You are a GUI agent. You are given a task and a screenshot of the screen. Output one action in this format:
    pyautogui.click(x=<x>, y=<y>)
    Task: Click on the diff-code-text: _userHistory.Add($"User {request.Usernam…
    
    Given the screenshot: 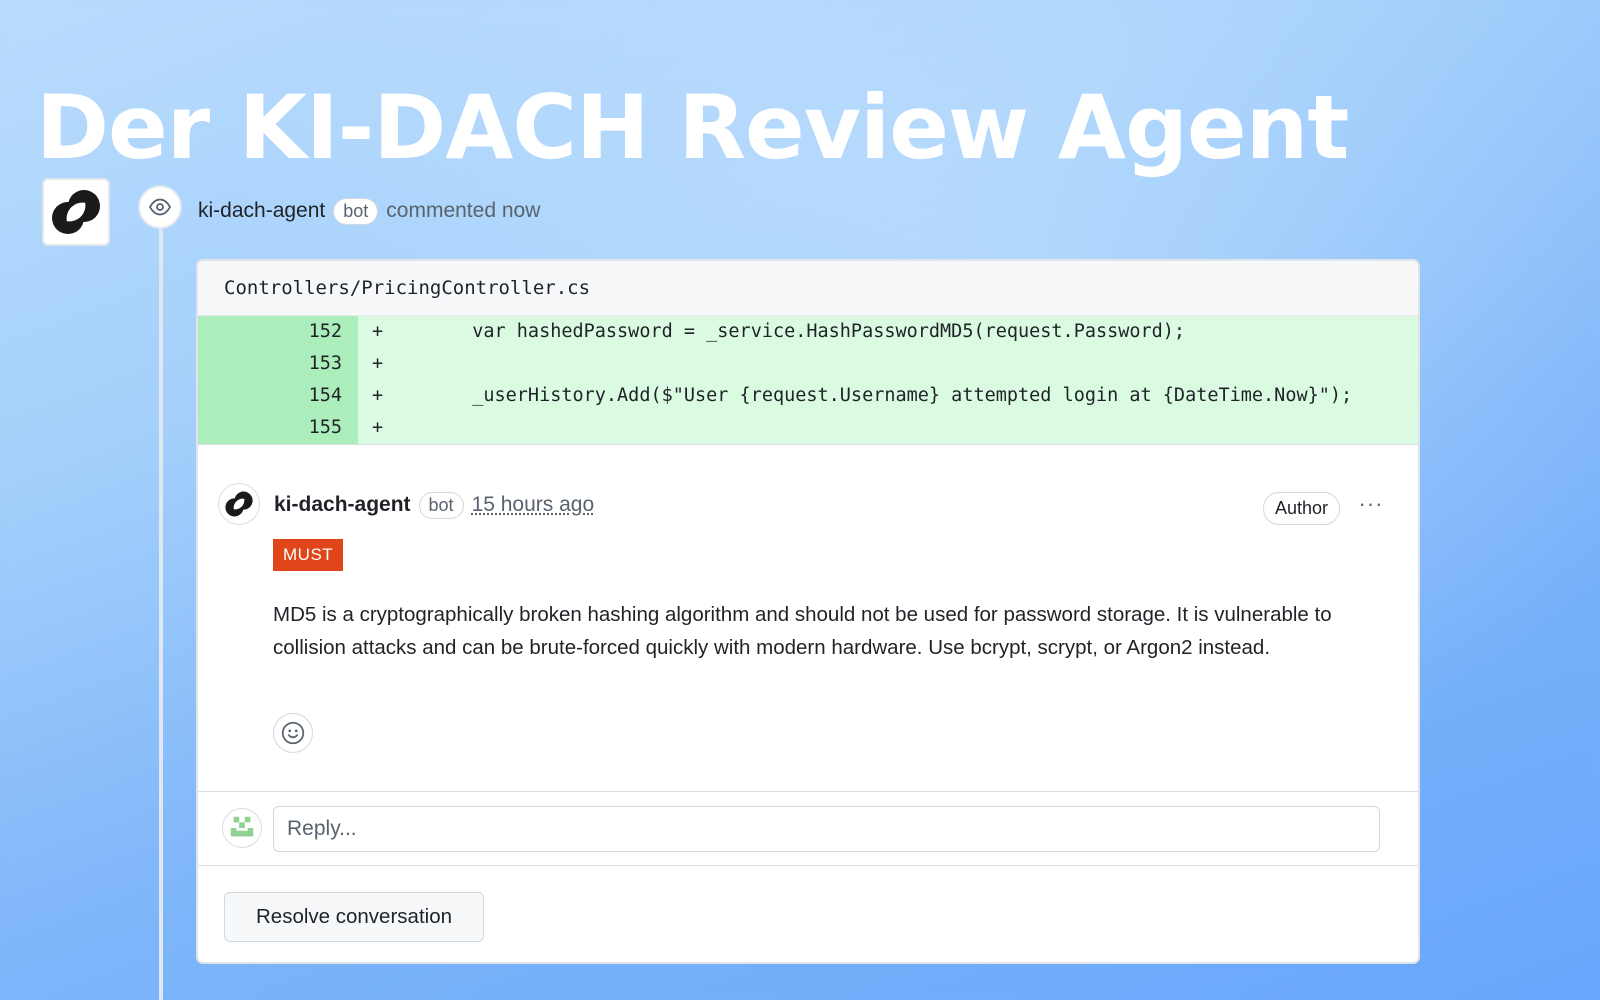 What is the action you would take?
    pyautogui.click(x=868, y=395)
    